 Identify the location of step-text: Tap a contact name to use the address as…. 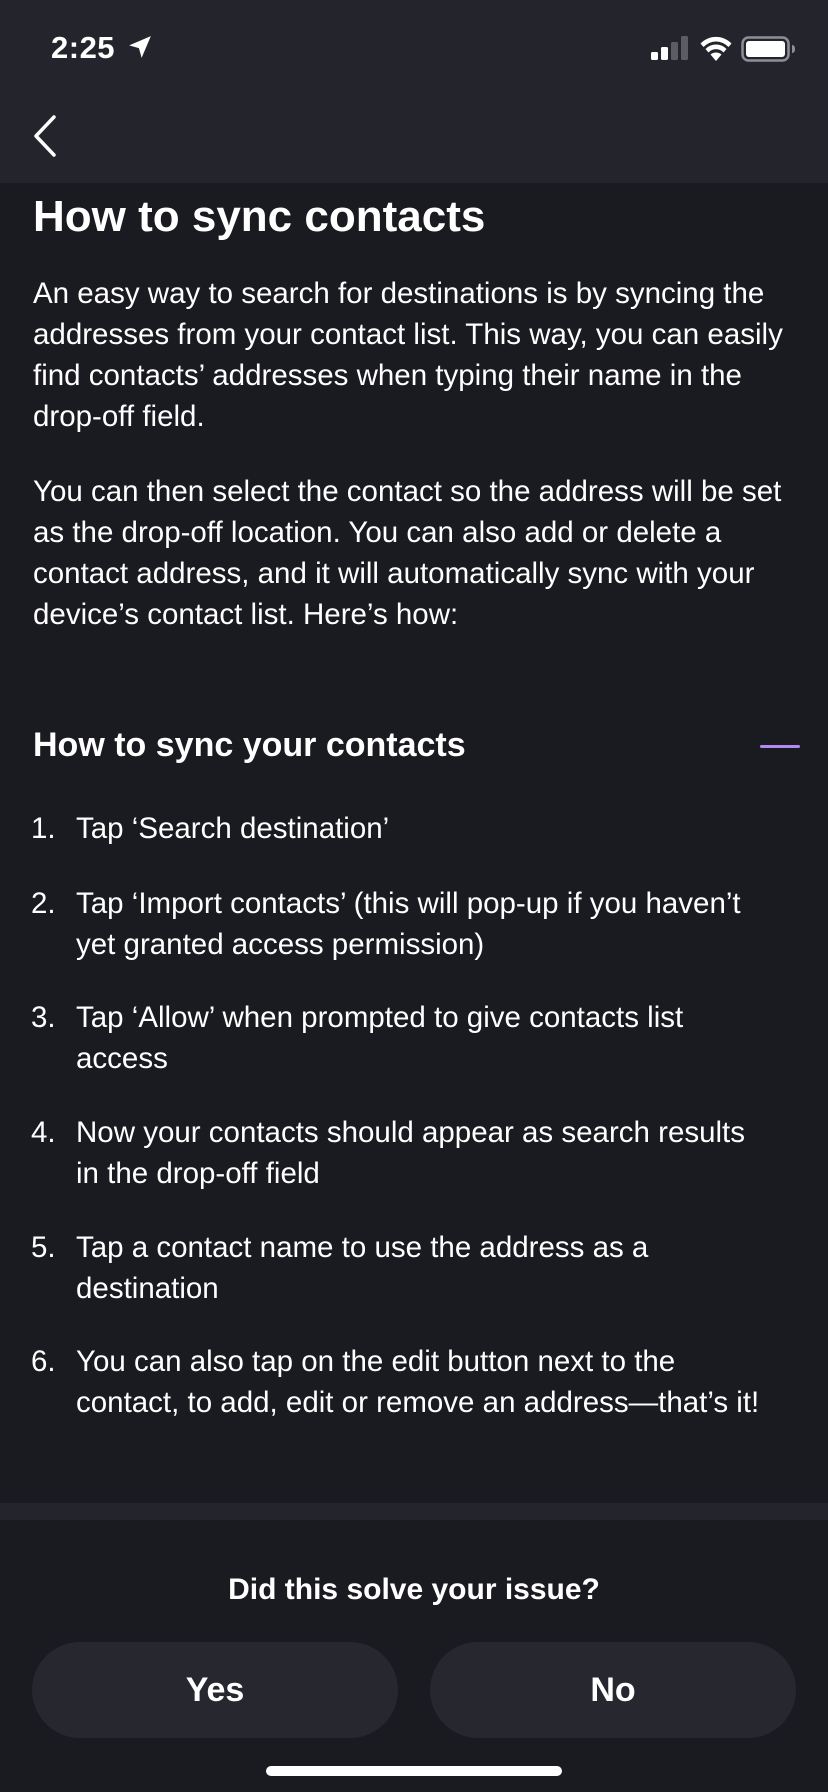
(362, 1268).